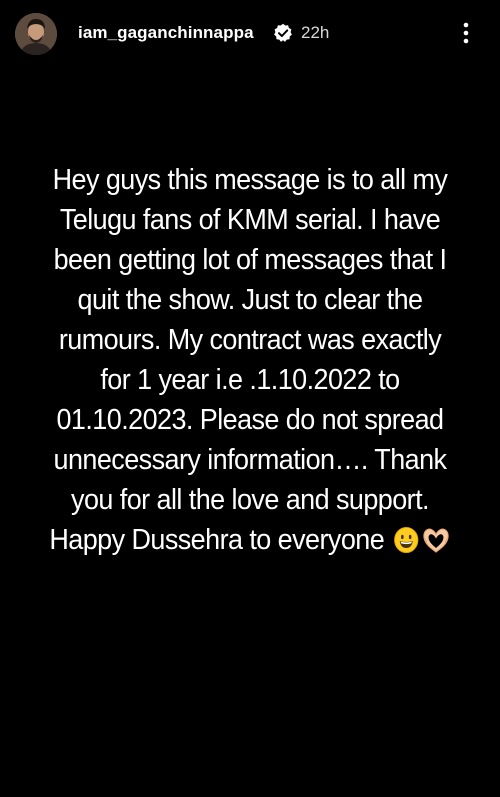 Image resolution: width=500 pixels, height=797 pixels. Describe the element at coordinates (217, 540) in the screenshot. I see `message-line-text: Happy Dussehra to everyone` at that location.